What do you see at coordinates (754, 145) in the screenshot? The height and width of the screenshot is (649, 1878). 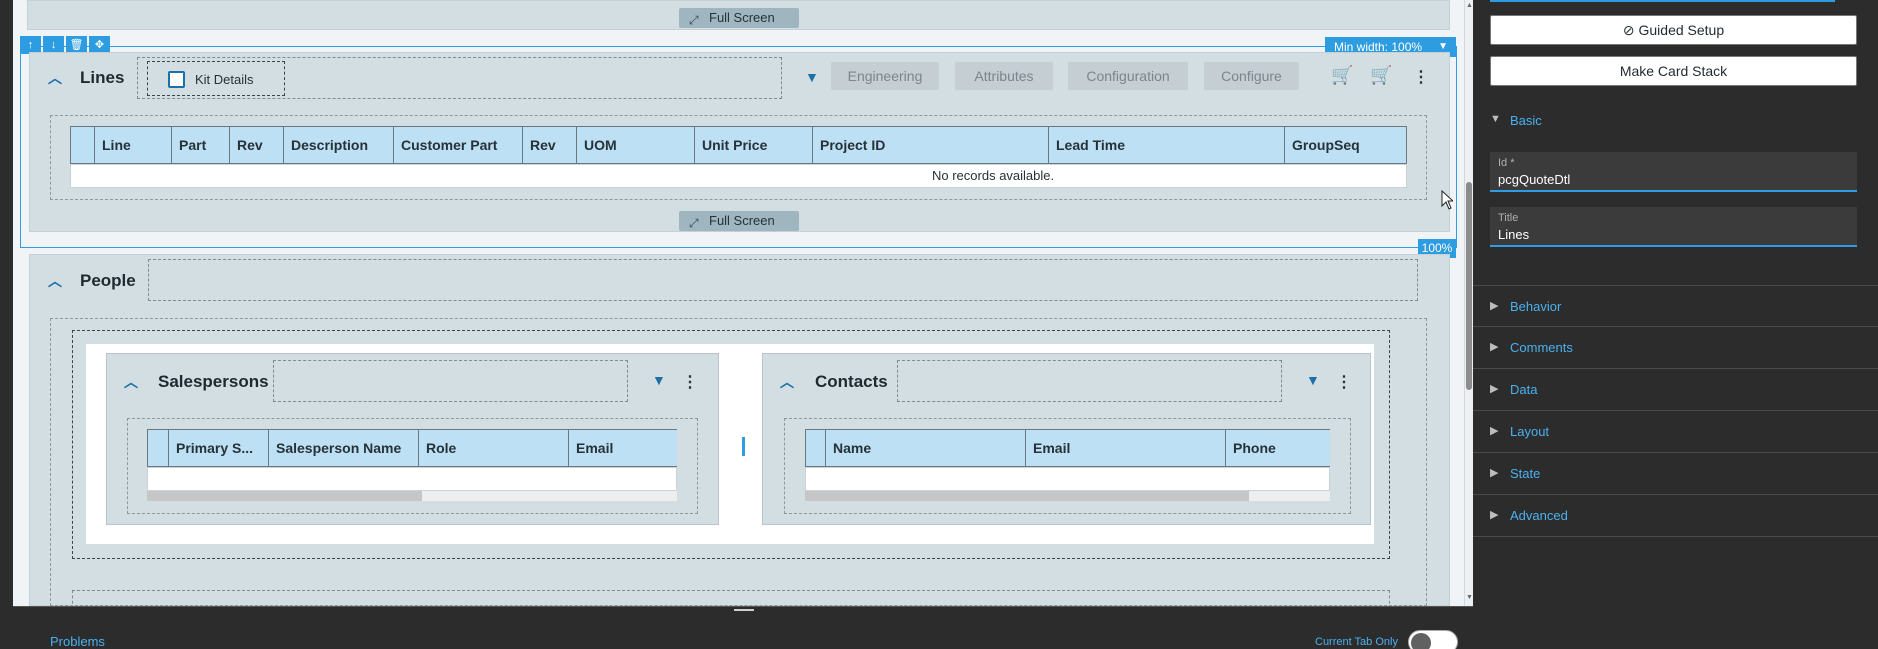 I see `grid-col-unit-price: Unit Price` at bounding box center [754, 145].